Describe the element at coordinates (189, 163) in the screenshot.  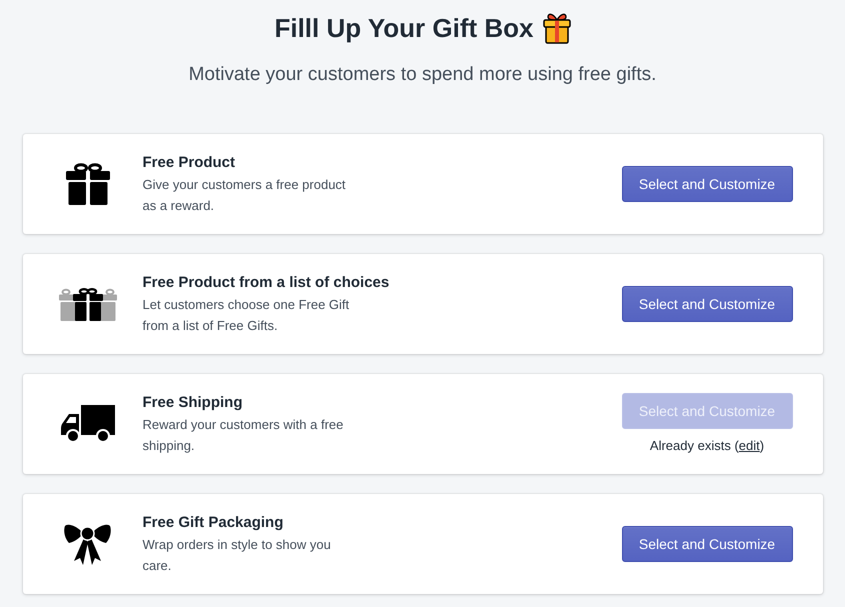
I see `option-title: Free Product` at that location.